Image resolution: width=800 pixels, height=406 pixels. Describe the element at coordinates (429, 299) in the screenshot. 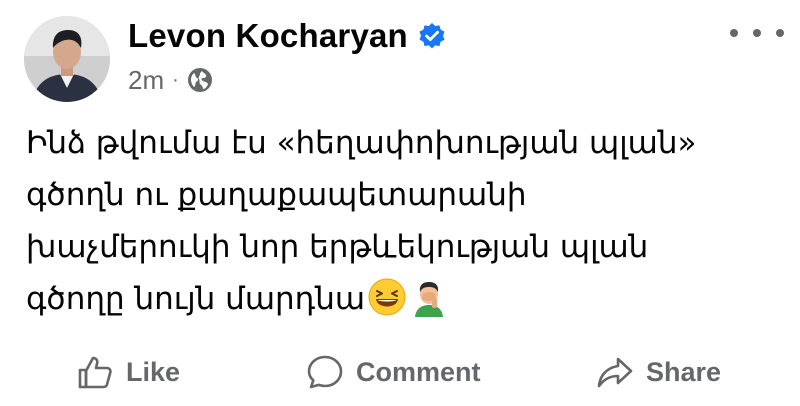

I see `man-facepalming-emoji` at that location.